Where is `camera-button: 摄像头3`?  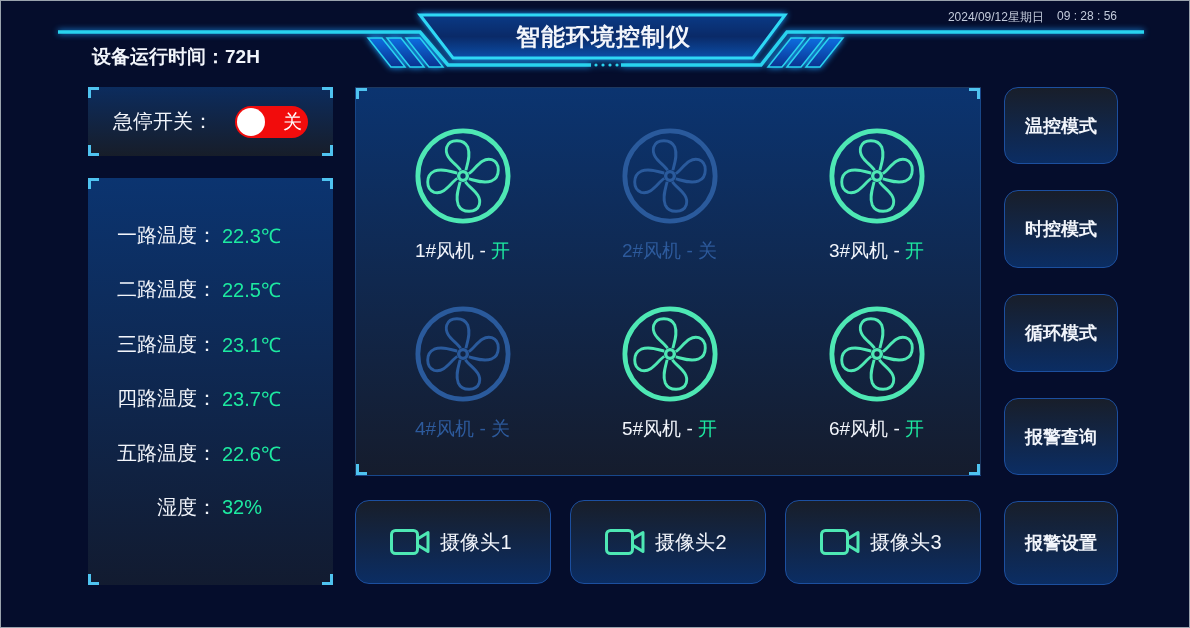
camera-button: 摄像头3 is located at coordinates (883, 542).